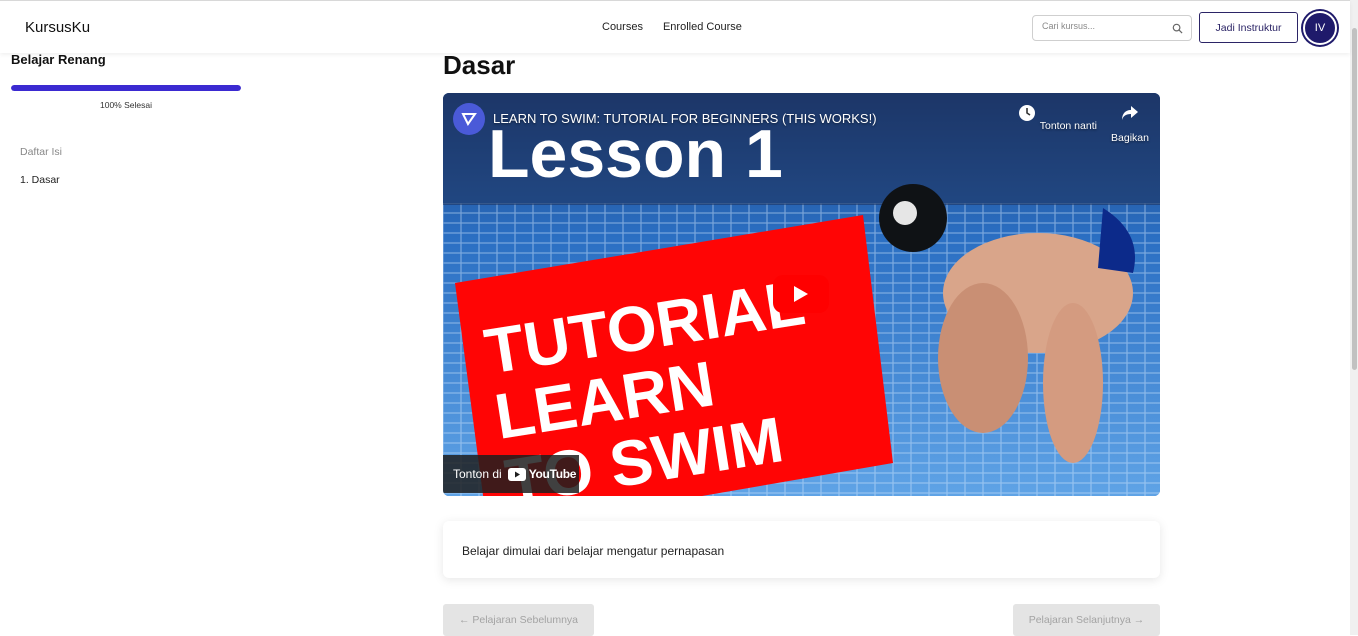  I want to click on share-label: Bagikan, so click(1130, 138).